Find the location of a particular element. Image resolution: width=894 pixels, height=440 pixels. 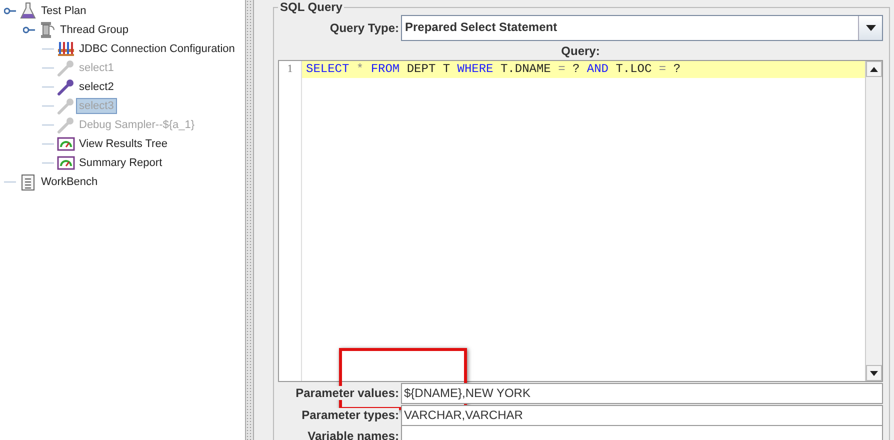

tree-item: Test Plan is located at coordinates (64, 10).